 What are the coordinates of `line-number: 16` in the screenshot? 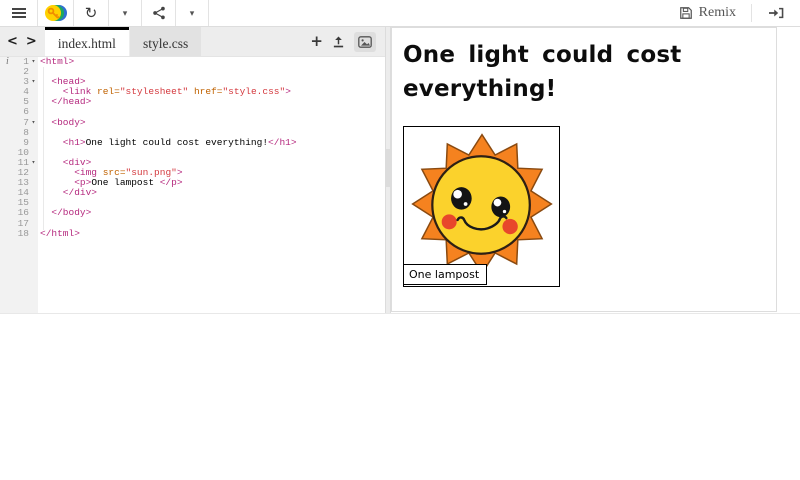 It's located at (19, 213).